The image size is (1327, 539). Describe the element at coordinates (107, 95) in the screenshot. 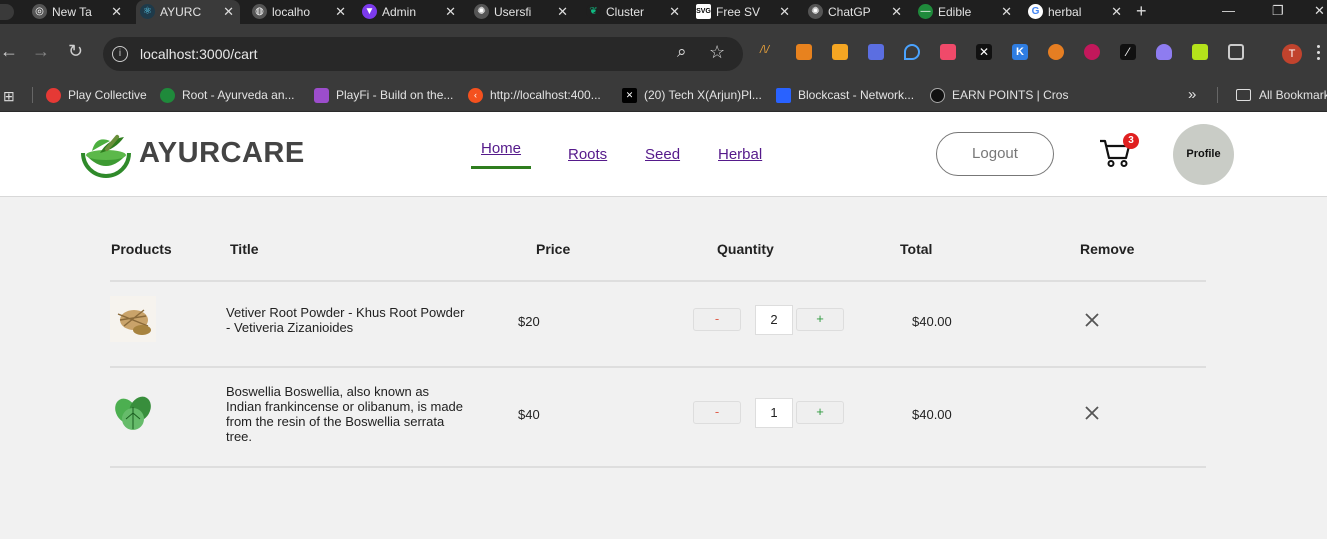

I see `bookmark-label: Play Collective` at that location.